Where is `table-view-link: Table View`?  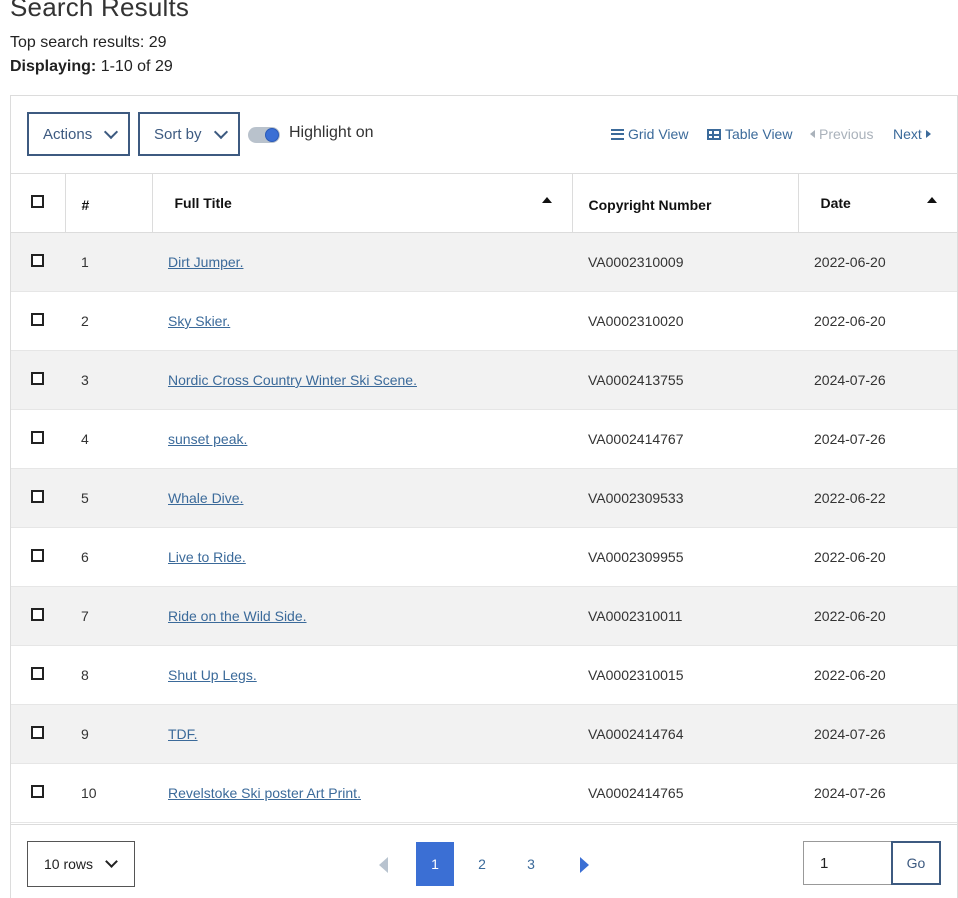
table-view-link: Table View is located at coordinates (749, 134).